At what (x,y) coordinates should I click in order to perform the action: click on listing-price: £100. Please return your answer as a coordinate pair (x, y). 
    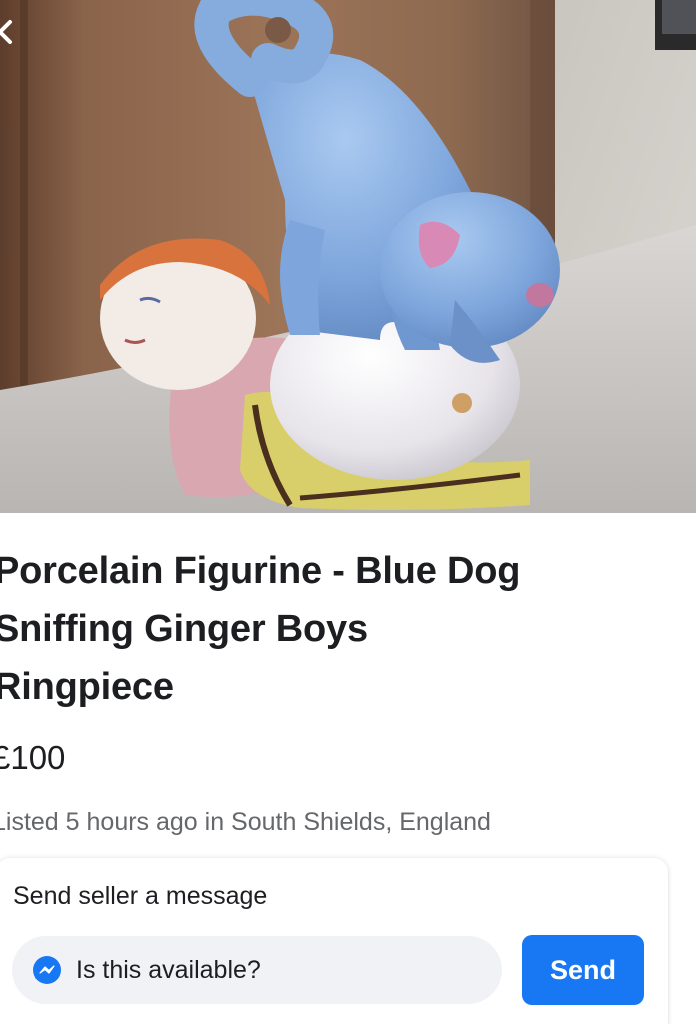
    Looking at the image, I should click on (33, 757).